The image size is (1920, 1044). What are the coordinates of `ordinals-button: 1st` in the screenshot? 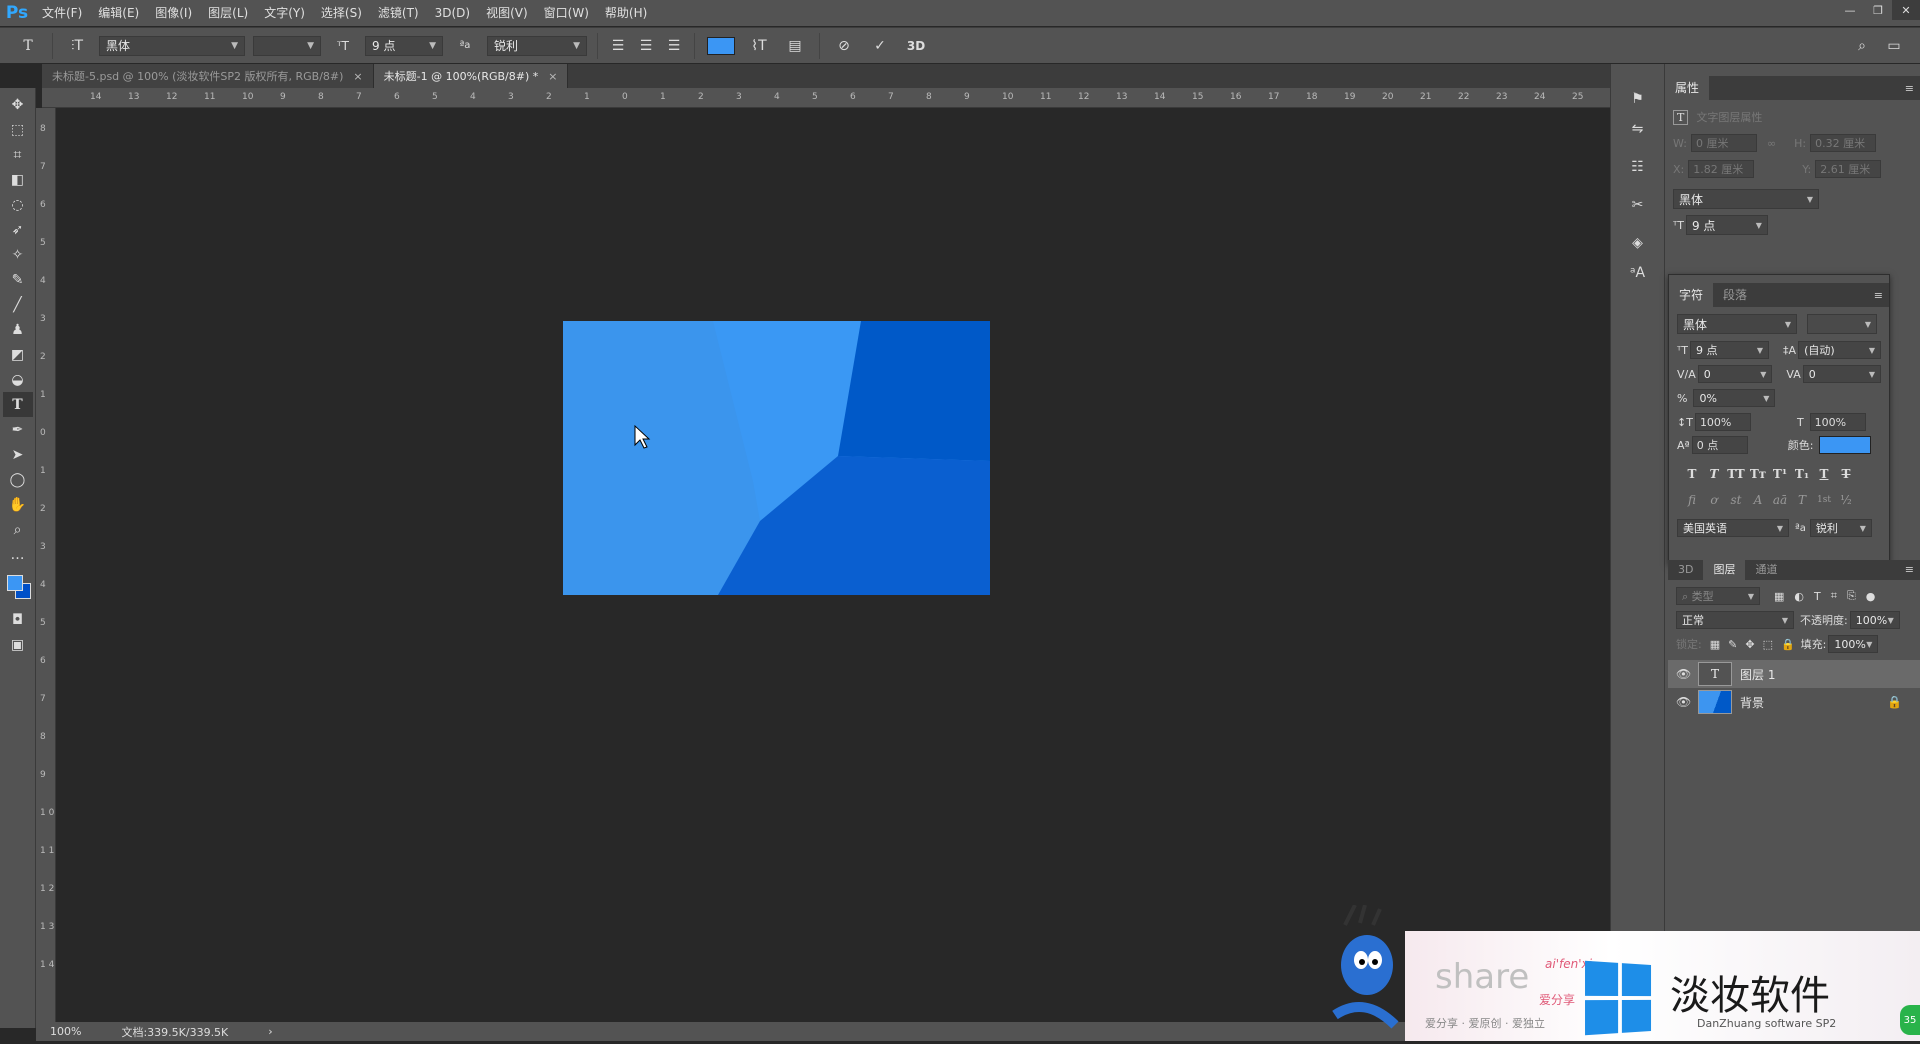 It's located at (1824, 500).